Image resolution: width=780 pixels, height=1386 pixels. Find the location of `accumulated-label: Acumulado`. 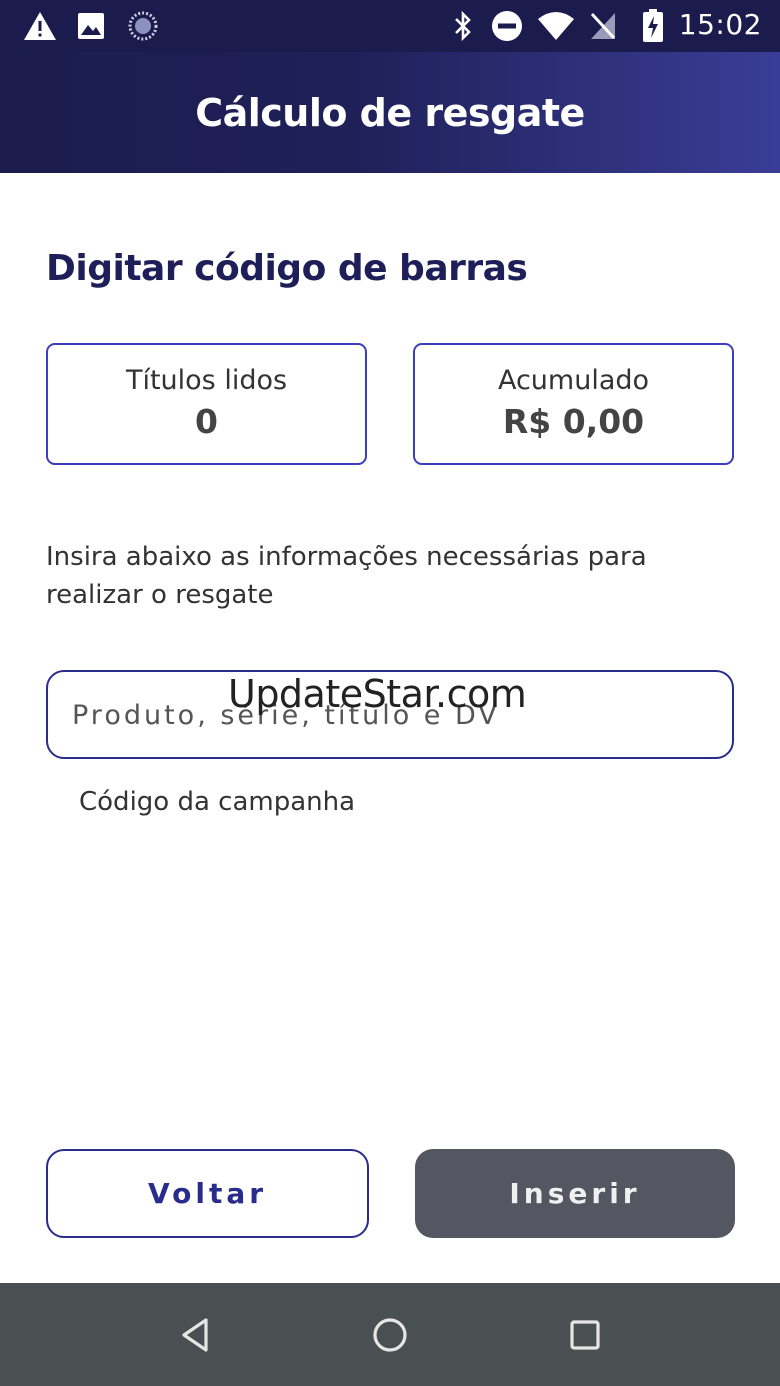

accumulated-label: Acumulado is located at coordinates (573, 380).